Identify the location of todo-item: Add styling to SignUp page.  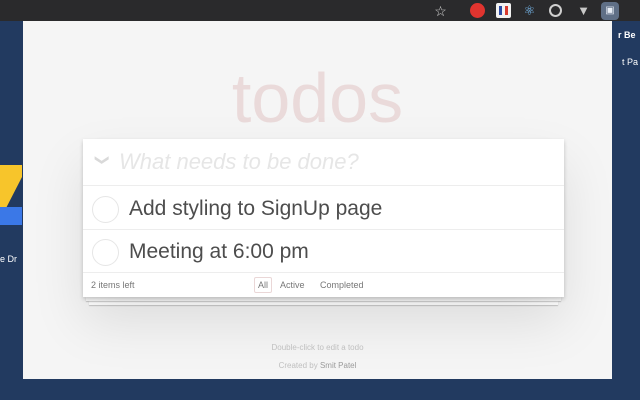
(323, 208).